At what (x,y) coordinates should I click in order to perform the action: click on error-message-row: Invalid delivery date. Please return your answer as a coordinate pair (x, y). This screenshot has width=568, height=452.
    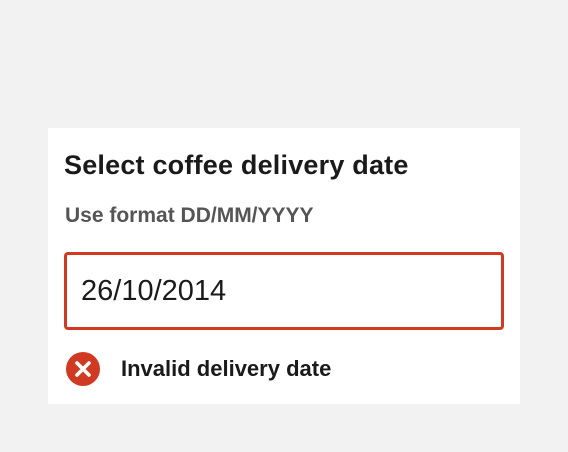
    Looking at the image, I should click on (198, 369).